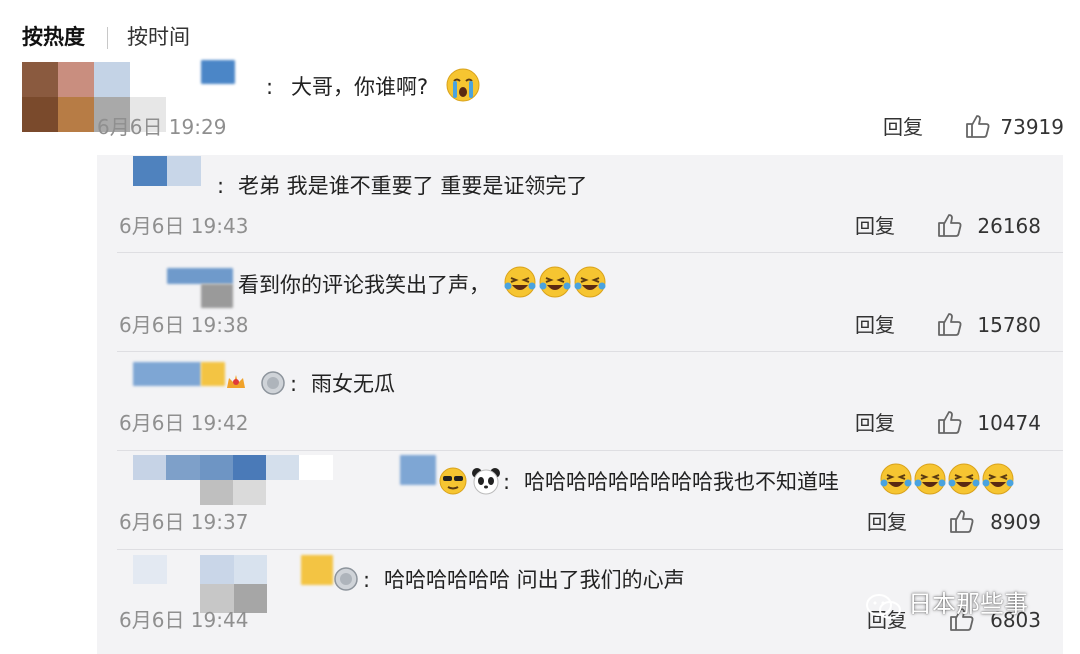 The image size is (1080, 654). Describe the element at coordinates (681, 482) in the screenshot. I see `reply-text: 哈哈哈哈哈哈哈哈哈我也不知道哇` at that location.